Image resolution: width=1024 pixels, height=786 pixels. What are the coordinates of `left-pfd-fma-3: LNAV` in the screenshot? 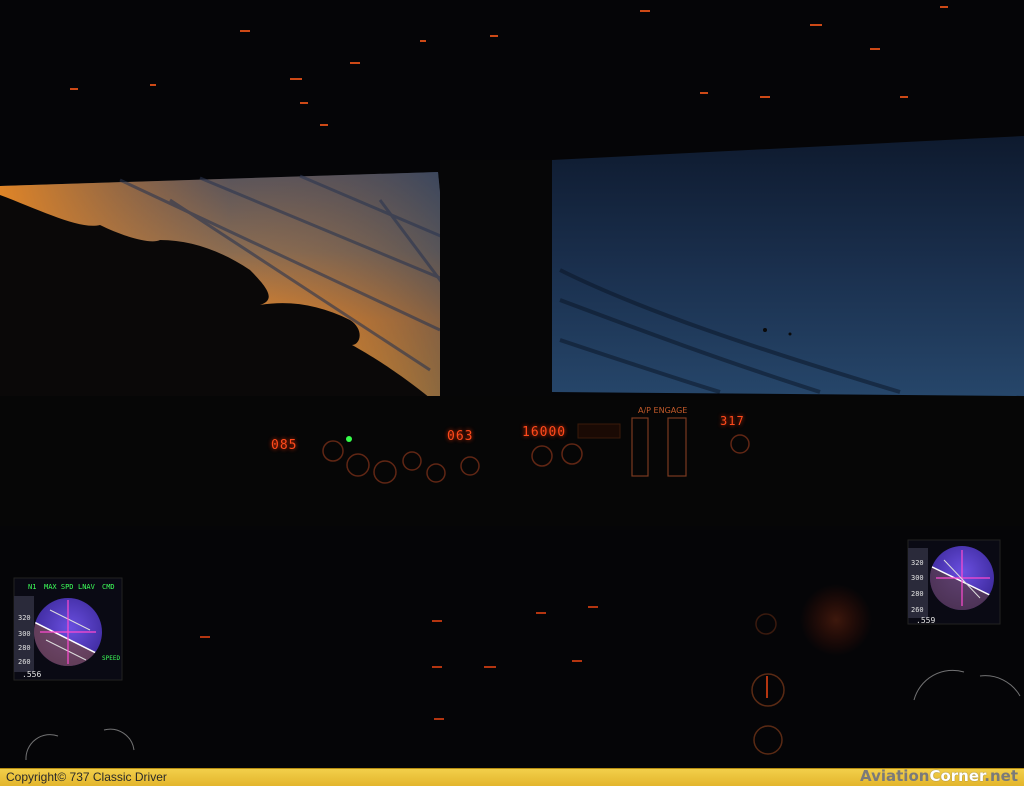 It's located at (86, 587).